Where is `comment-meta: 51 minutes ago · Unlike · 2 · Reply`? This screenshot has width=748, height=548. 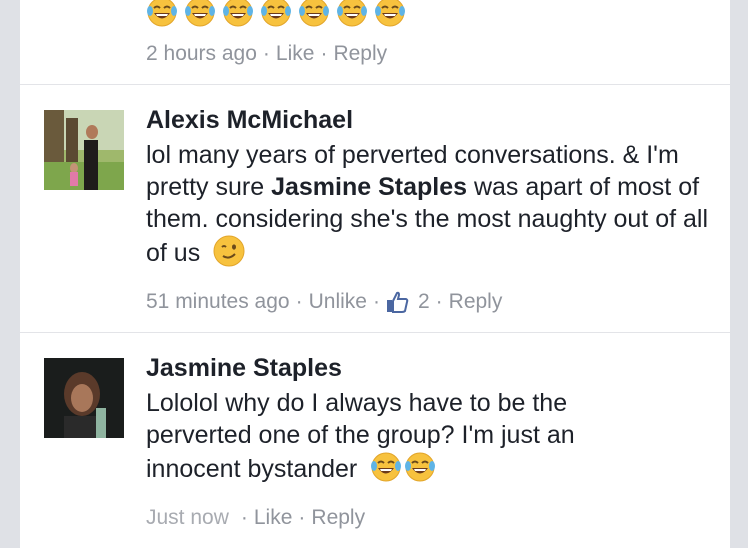 comment-meta: 51 minutes ago · Unlike · 2 · Reply is located at coordinates (324, 302).